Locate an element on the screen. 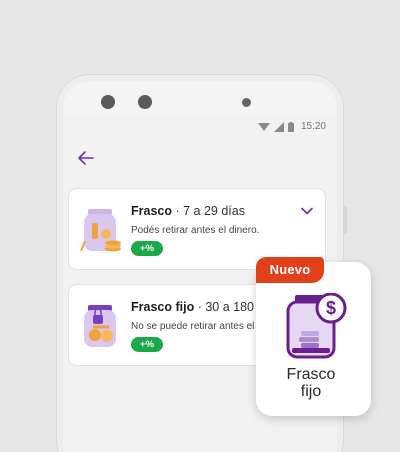 The width and height of the screenshot is (400, 452). battery-icon is located at coordinates (290, 126).